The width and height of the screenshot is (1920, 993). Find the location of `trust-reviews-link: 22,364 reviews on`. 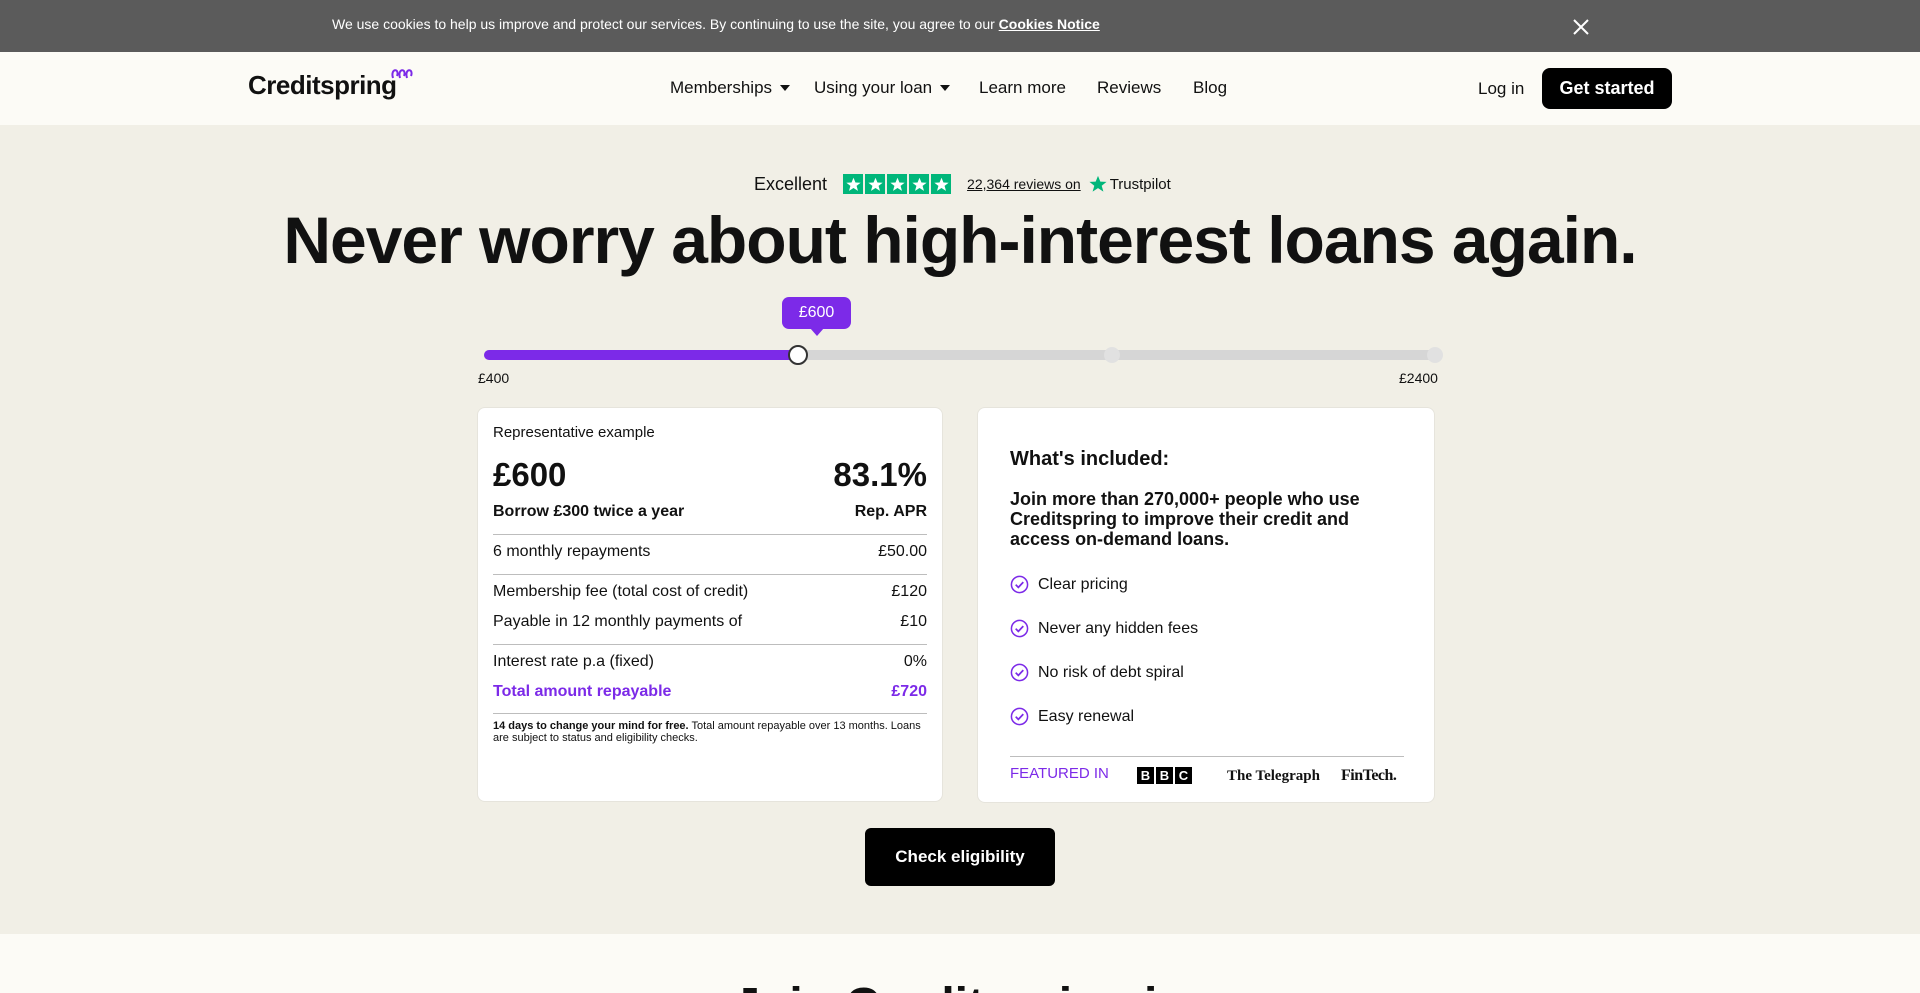

trust-reviews-link: 22,364 reviews on is located at coordinates (1024, 184).